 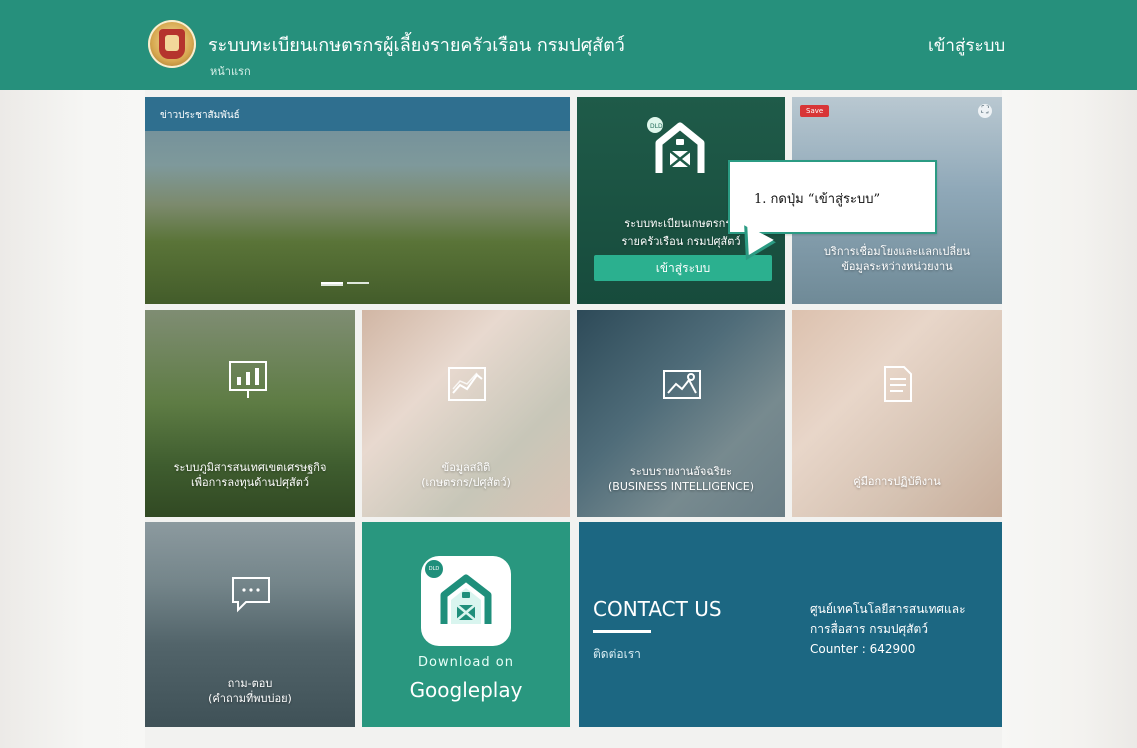 I want to click on news-slider-dots, so click(x=358, y=284).